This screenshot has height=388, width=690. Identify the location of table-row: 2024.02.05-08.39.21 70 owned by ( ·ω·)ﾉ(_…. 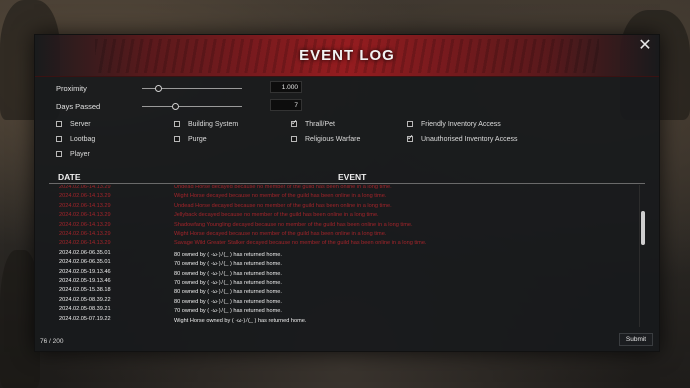
(342, 309).